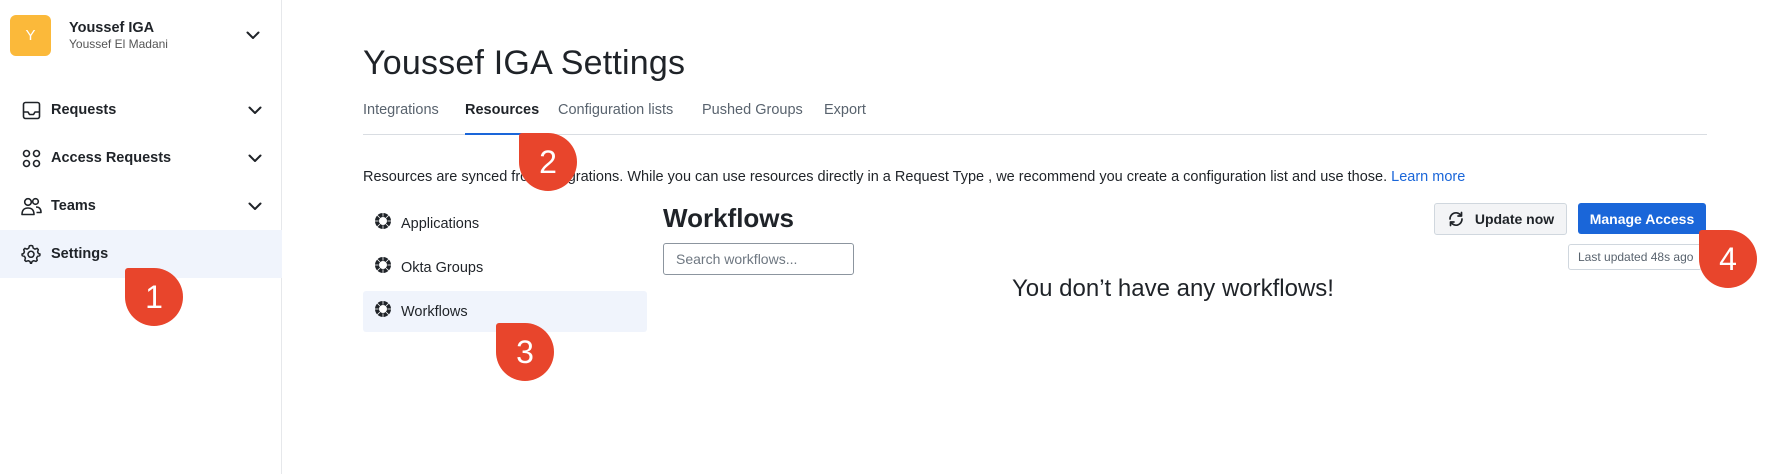 The height and width of the screenshot is (474, 1788). I want to click on workflows-title: Workflows, so click(728, 218).